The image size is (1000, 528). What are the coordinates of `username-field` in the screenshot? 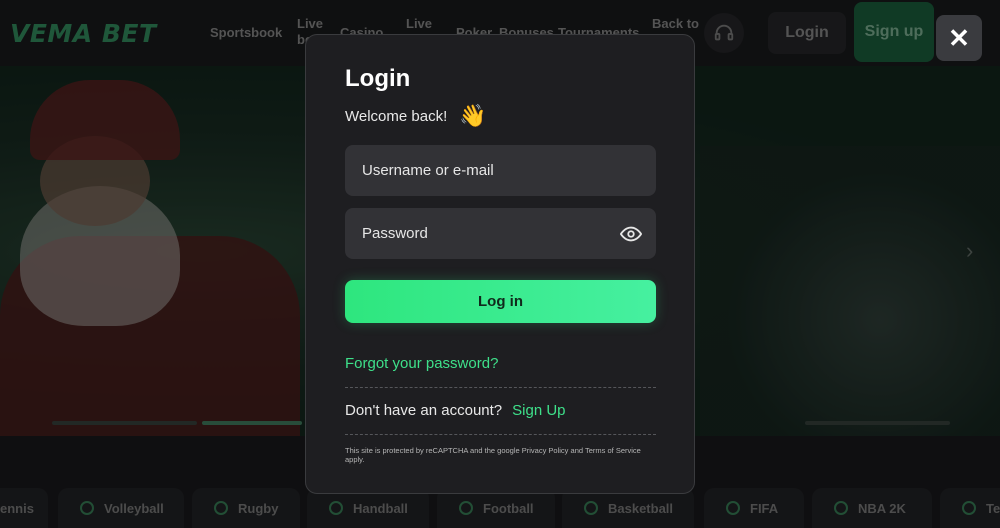 It's located at (500, 170).